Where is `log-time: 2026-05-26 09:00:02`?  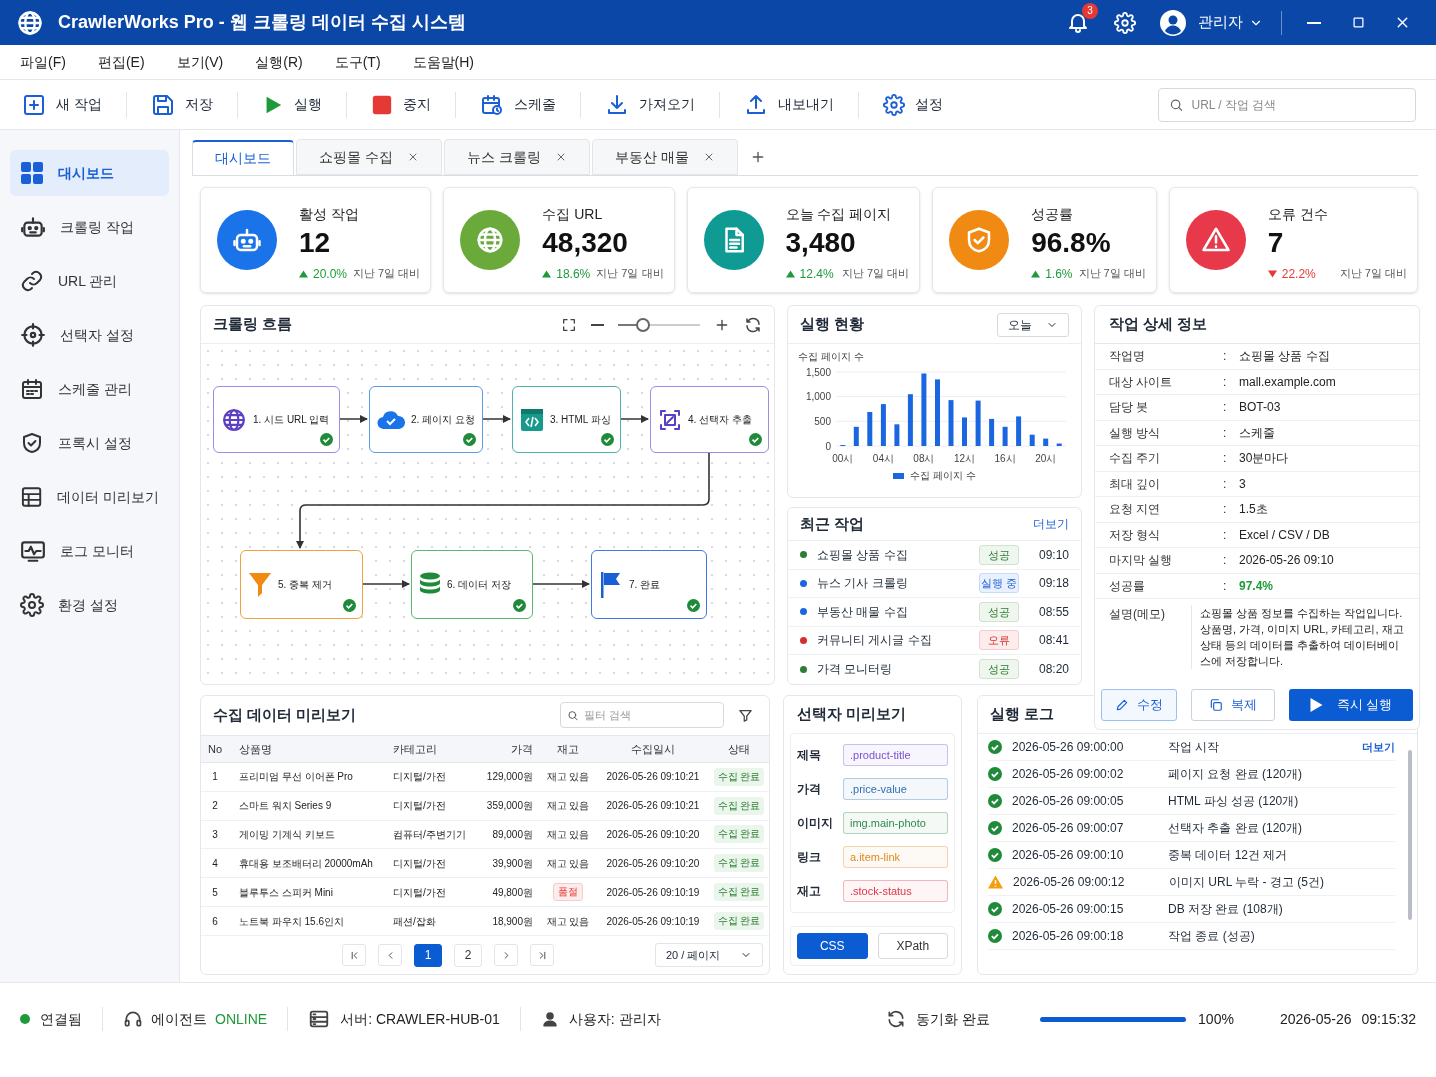
log-time: 2026-05-26 09:00:02 is located at coordinates (1068, 774).